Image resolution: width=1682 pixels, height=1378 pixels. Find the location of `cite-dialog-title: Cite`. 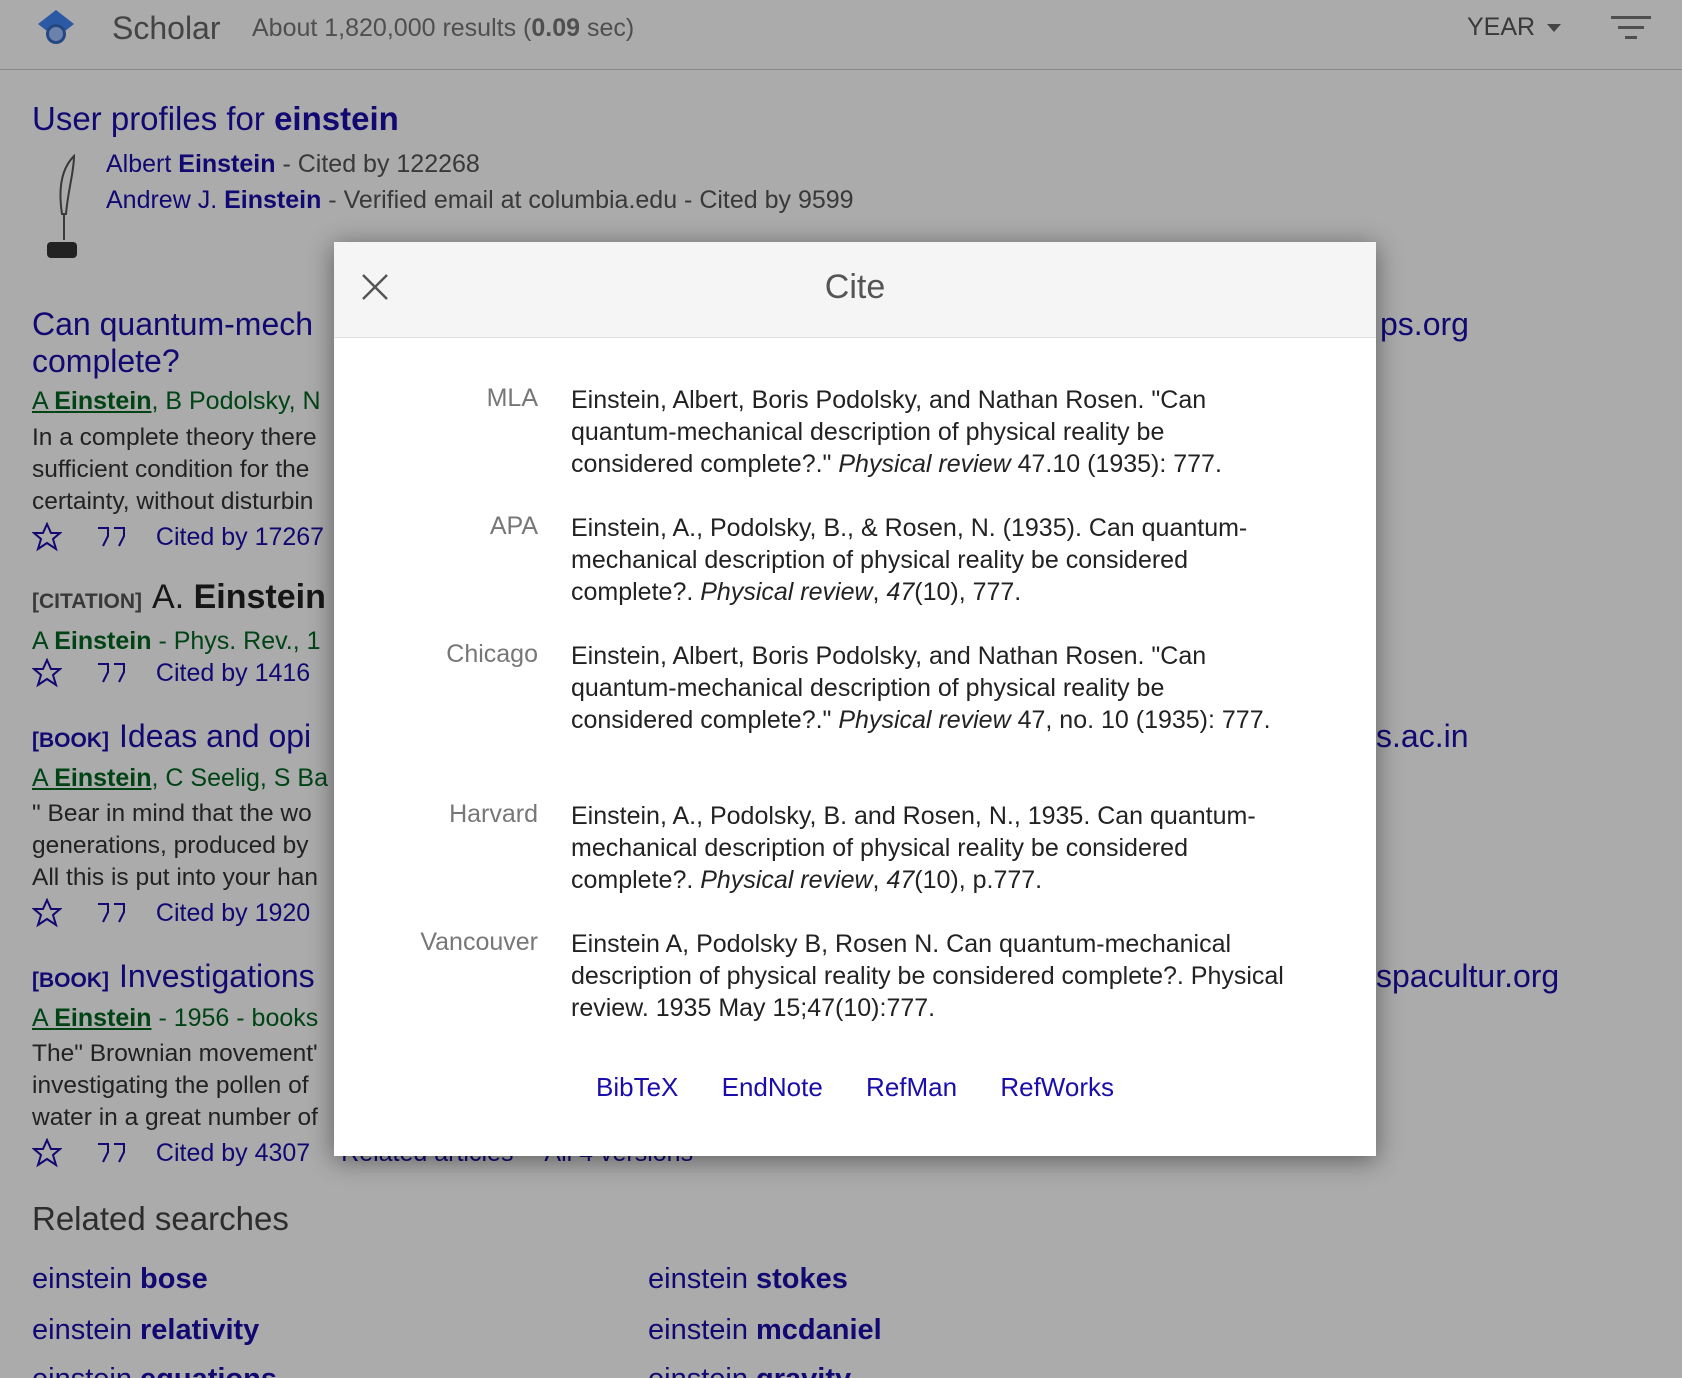

cite-dialog-title: Cite is located at coordinates (855, 287).